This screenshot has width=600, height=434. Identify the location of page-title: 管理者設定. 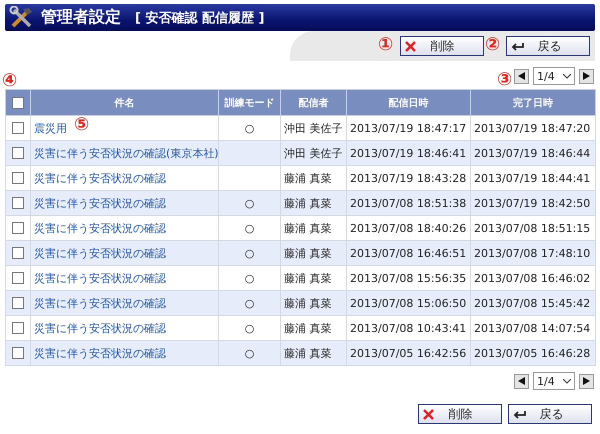
(81, 17).